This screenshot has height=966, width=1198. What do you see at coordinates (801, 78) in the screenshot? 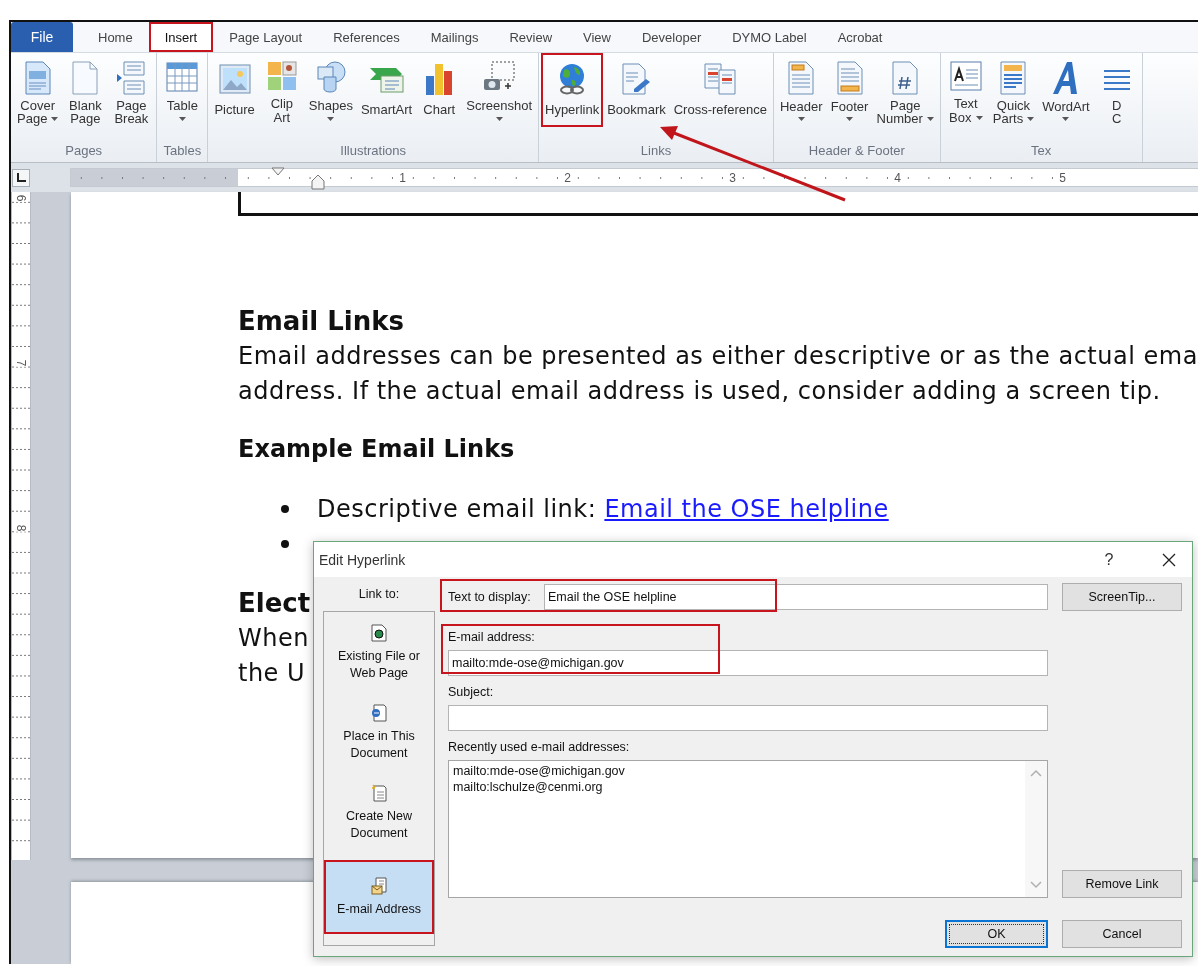
I see `page-header-icon` at bounding box center [801, 78].